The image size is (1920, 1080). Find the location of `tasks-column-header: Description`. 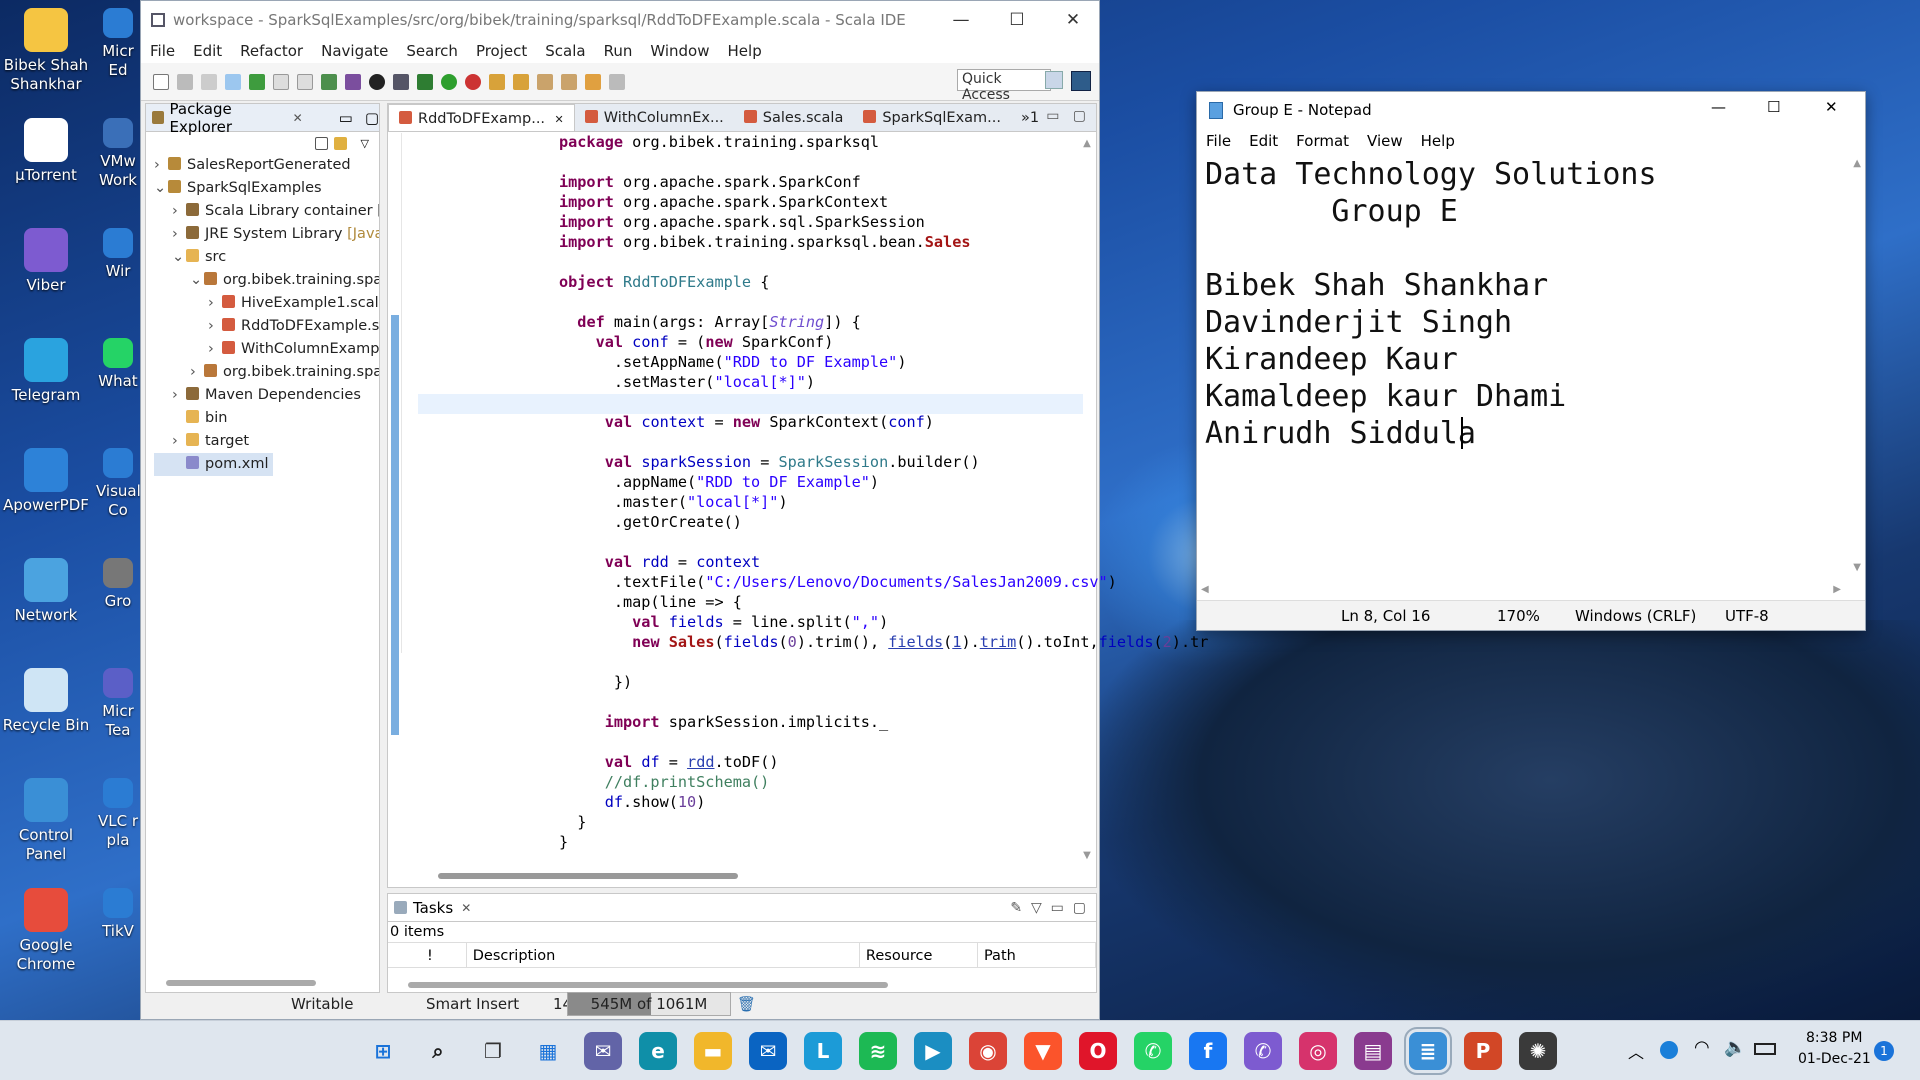

tasks-column-header: Description is located at coordinates (663, 955).